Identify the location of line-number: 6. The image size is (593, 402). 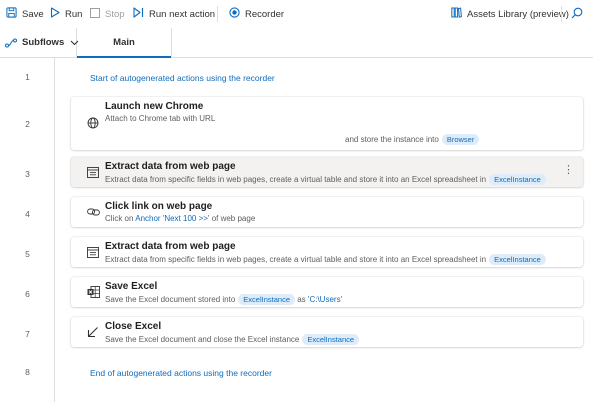
(27, 294).